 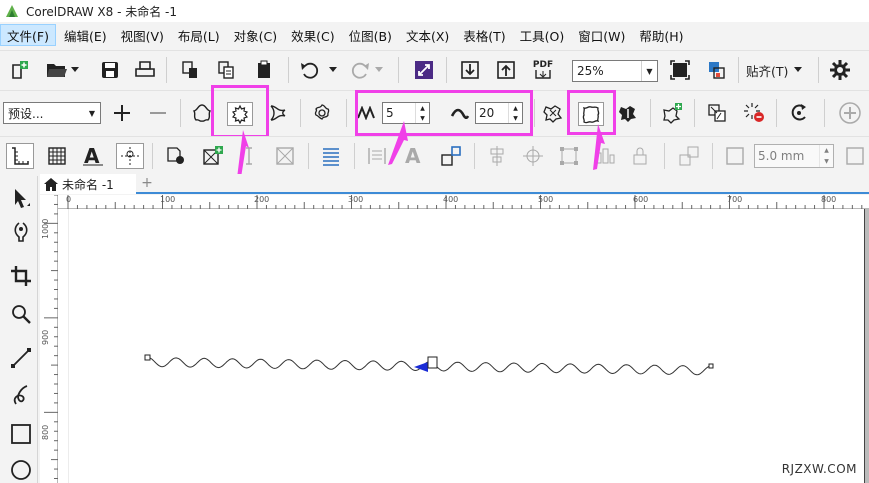 What do you see at coordinates (716, 70) in the screenshot?
I see `application-launcher-icon` at bounding box center [716, 70].